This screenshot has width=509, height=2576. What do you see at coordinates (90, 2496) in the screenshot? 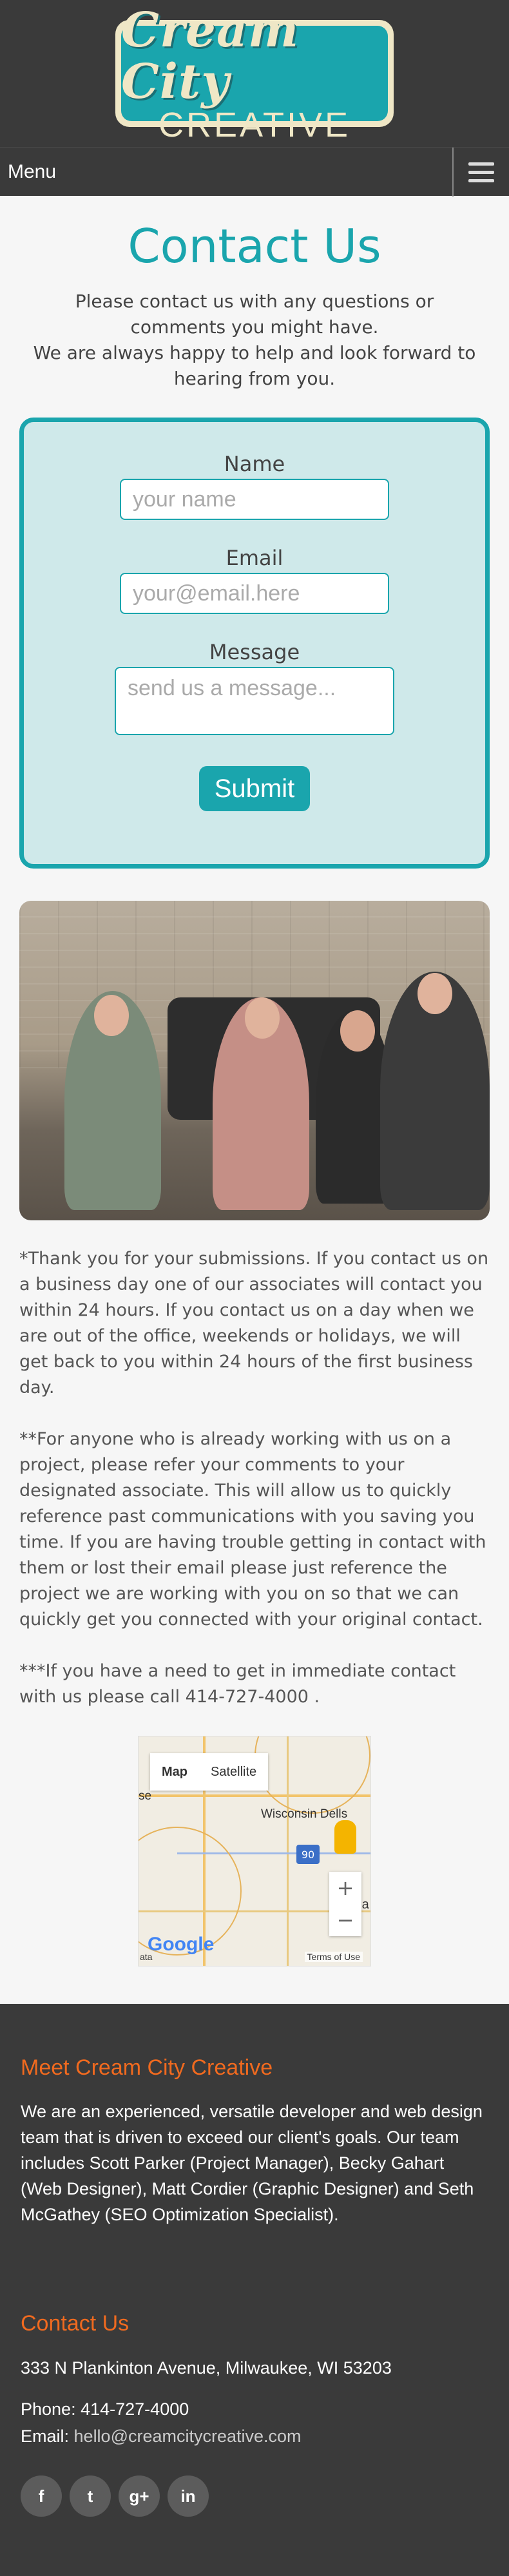
I see `twitter-icon: t` at bounding box center [90, 2496].